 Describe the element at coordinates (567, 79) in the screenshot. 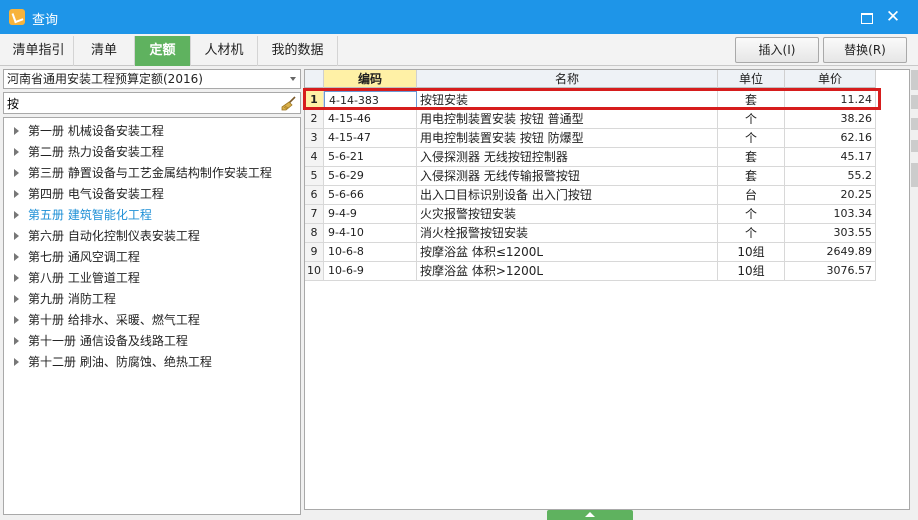

I see `column-header-name: 名称` at that location.